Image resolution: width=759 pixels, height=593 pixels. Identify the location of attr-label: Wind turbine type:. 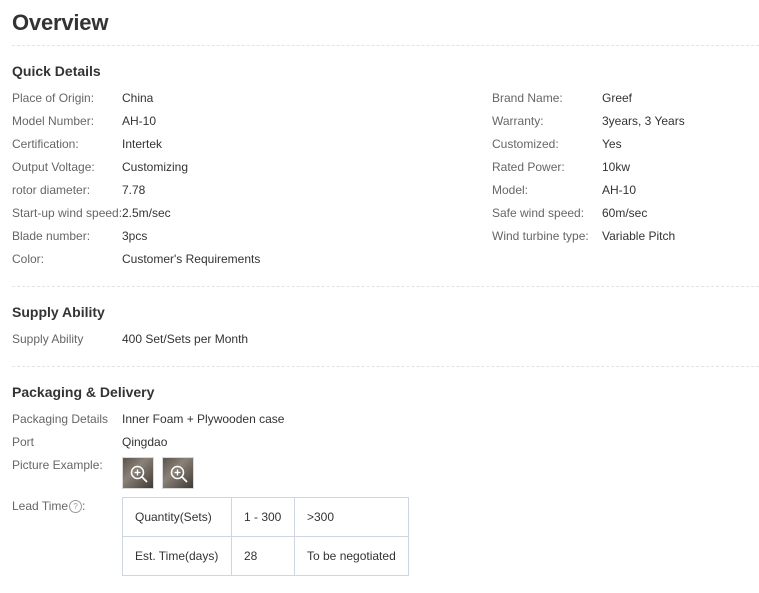
(540, 236).